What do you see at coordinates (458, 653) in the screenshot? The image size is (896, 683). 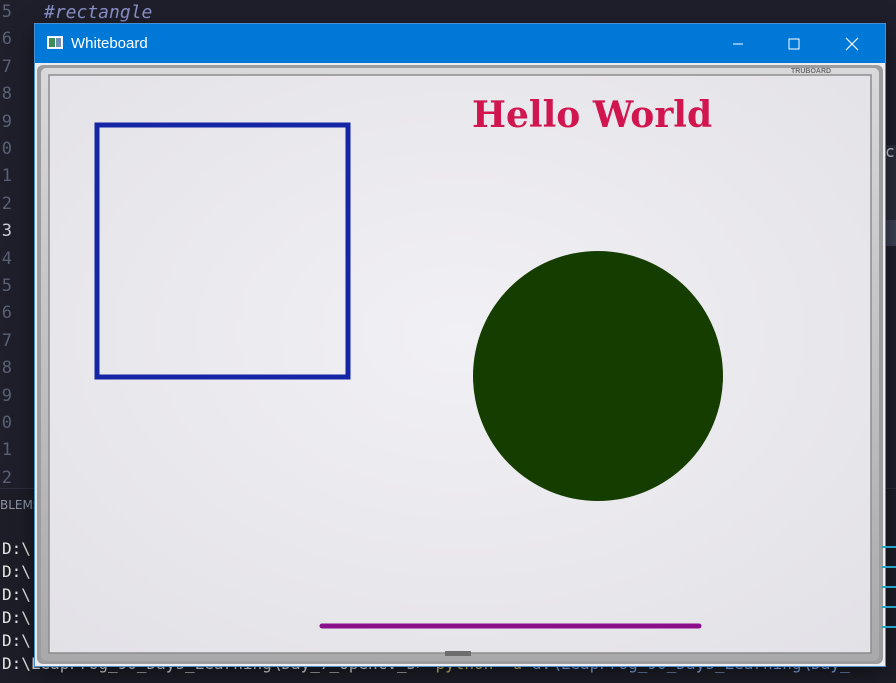 I see `board-bottom-badge` at bounding box center [458, 653].